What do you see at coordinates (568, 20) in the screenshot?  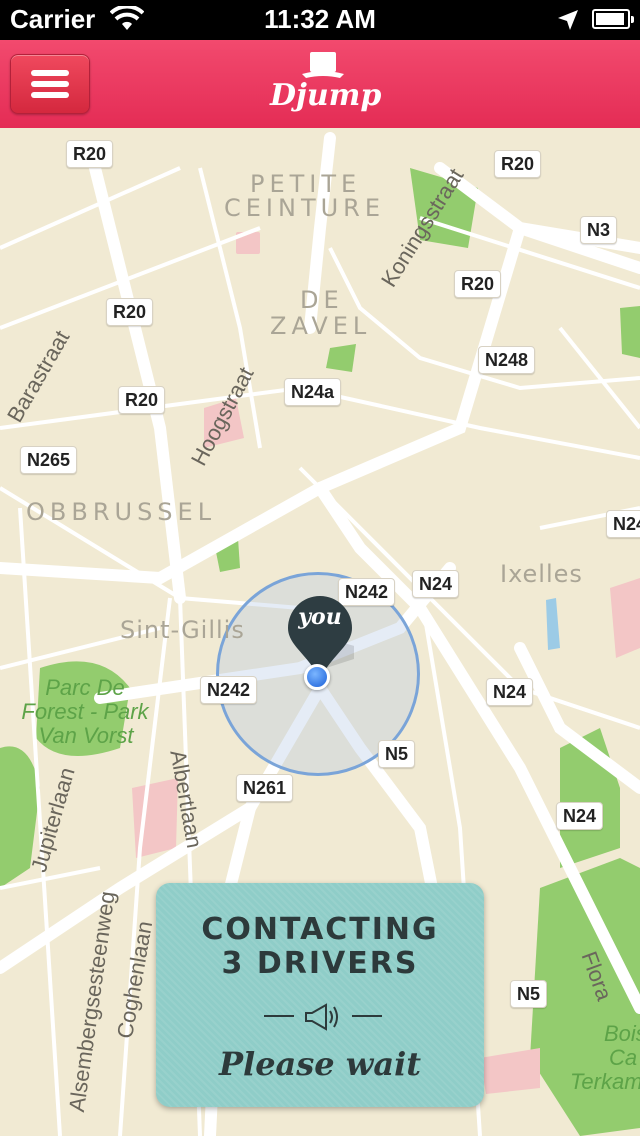 I see `location-services-icon` at bounding box center [568, 20].